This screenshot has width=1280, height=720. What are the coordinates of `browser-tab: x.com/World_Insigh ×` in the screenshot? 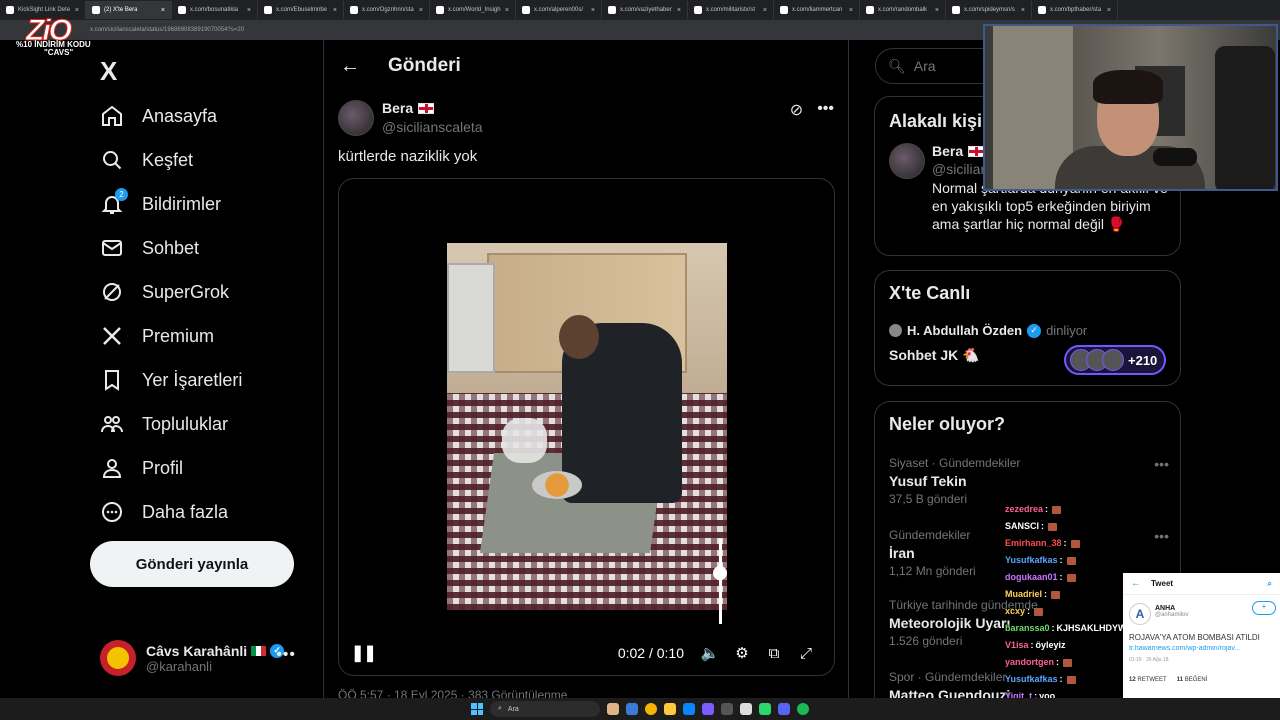 It's located at (473, 10).